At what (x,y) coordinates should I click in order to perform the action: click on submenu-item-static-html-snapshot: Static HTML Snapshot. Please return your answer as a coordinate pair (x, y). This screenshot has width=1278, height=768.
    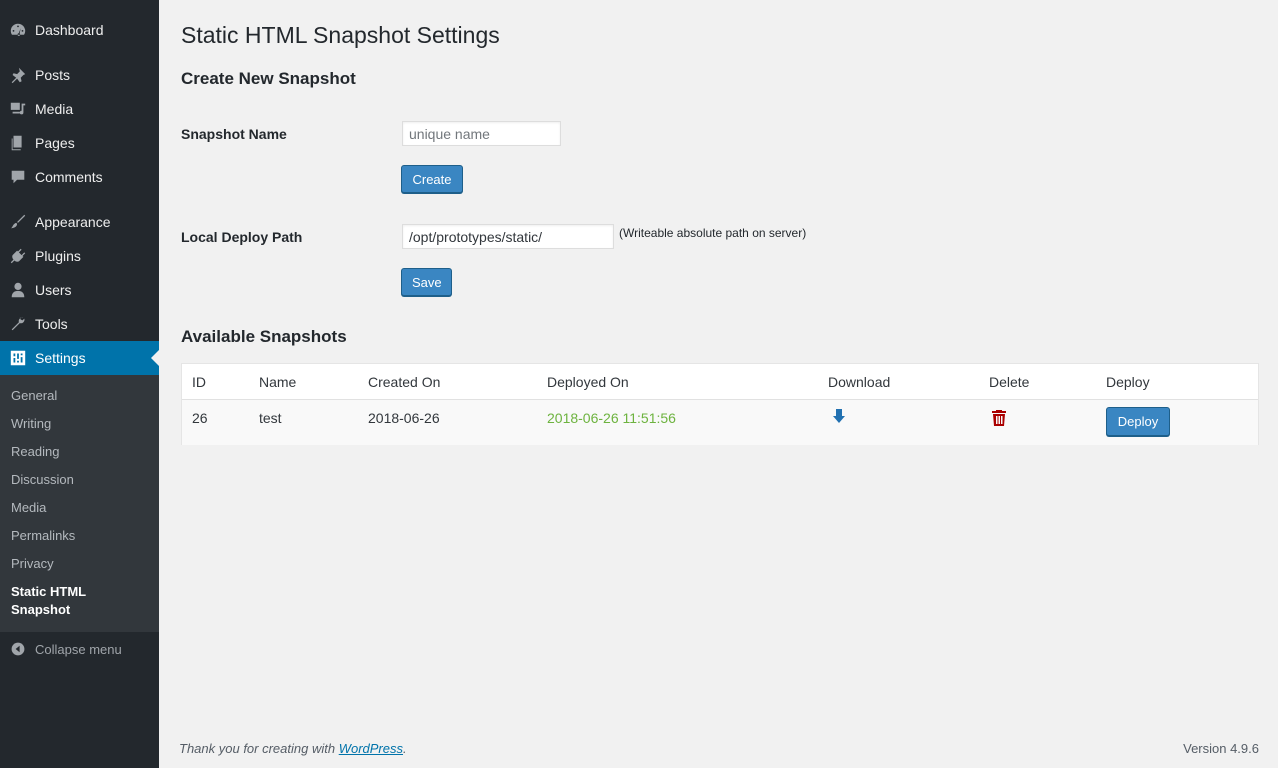
    Looking at the image, I should click on (71, 601).